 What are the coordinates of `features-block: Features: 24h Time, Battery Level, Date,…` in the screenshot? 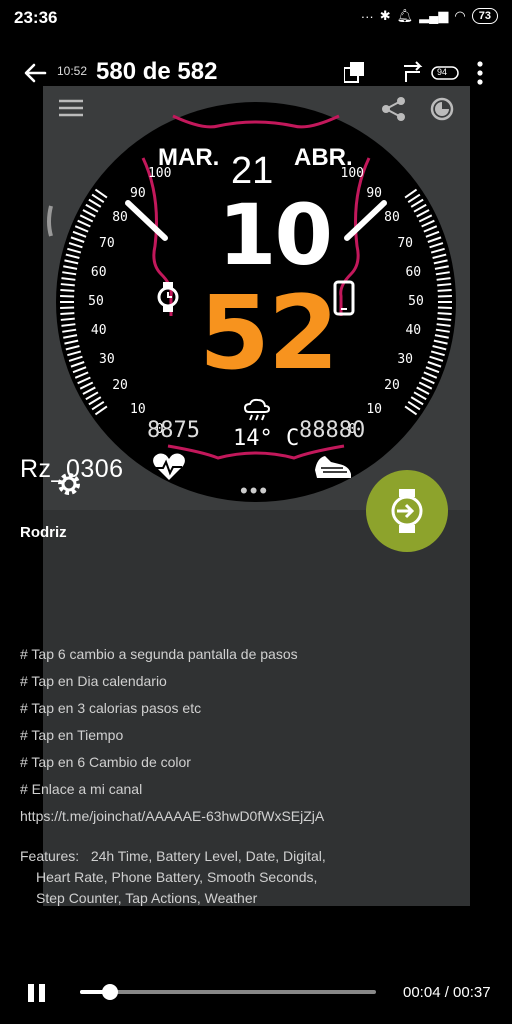 It's located at (200, 877).